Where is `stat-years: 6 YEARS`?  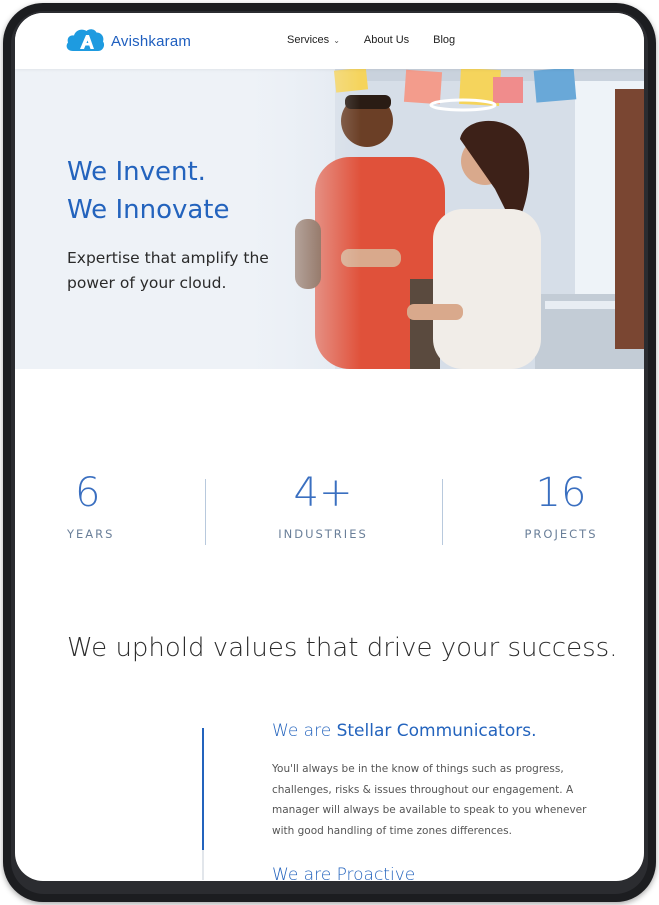
stat-years: 6 YEARS is located at coordinates (91, 502).